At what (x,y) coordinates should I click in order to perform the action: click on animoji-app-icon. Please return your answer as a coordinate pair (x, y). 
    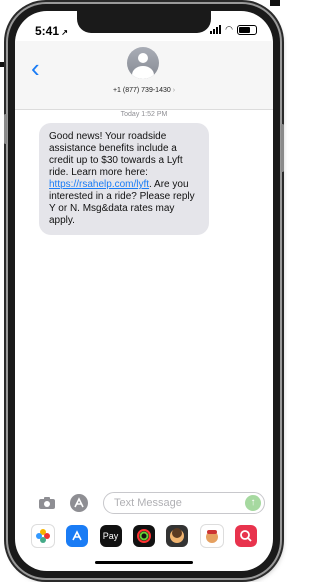
    Looking at the image, I should click on (211, 536).